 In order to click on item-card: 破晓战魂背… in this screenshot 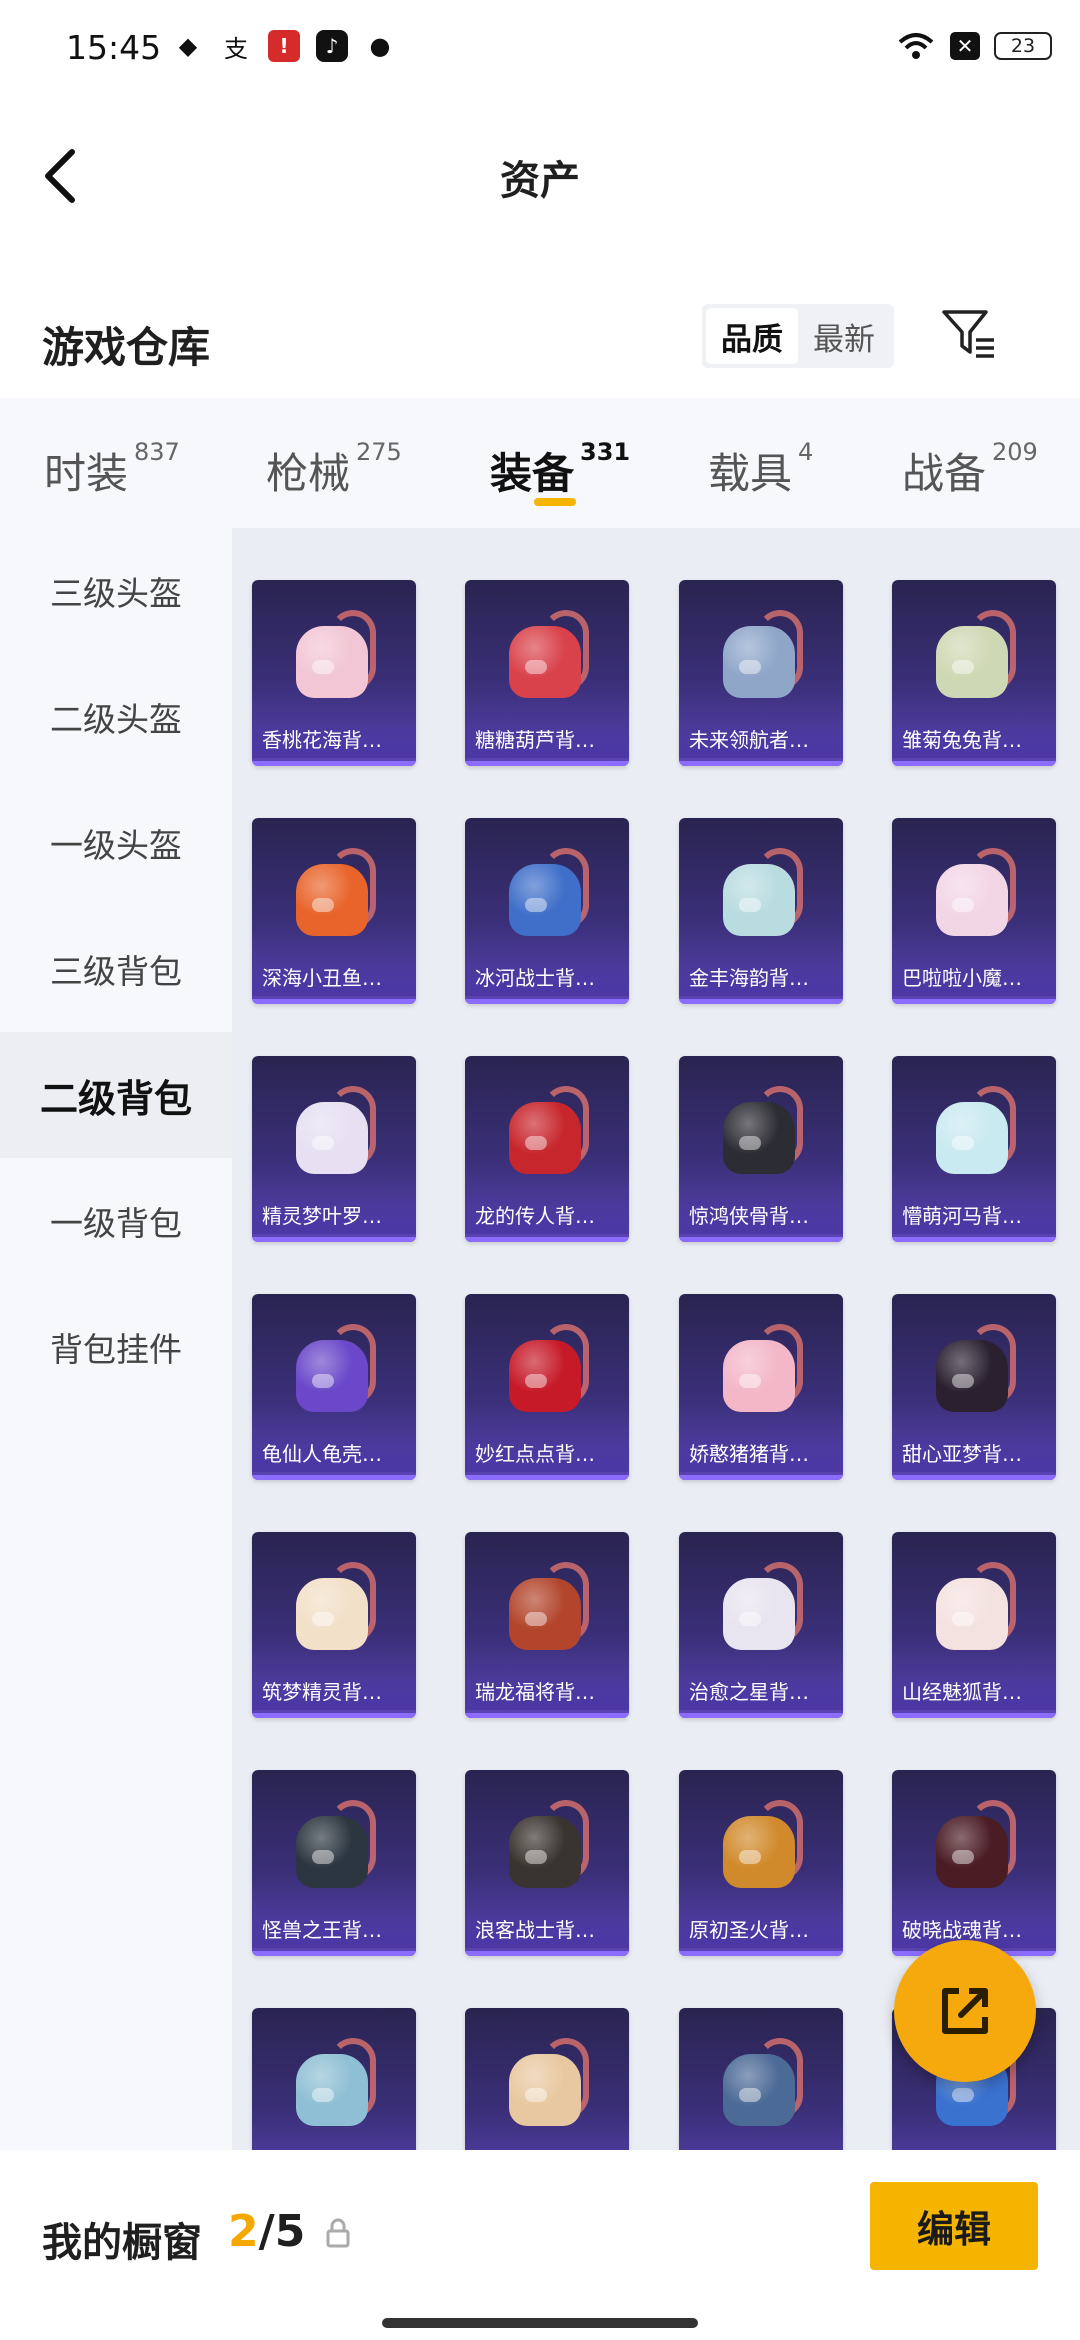, I will do `click(974, 1863)`.